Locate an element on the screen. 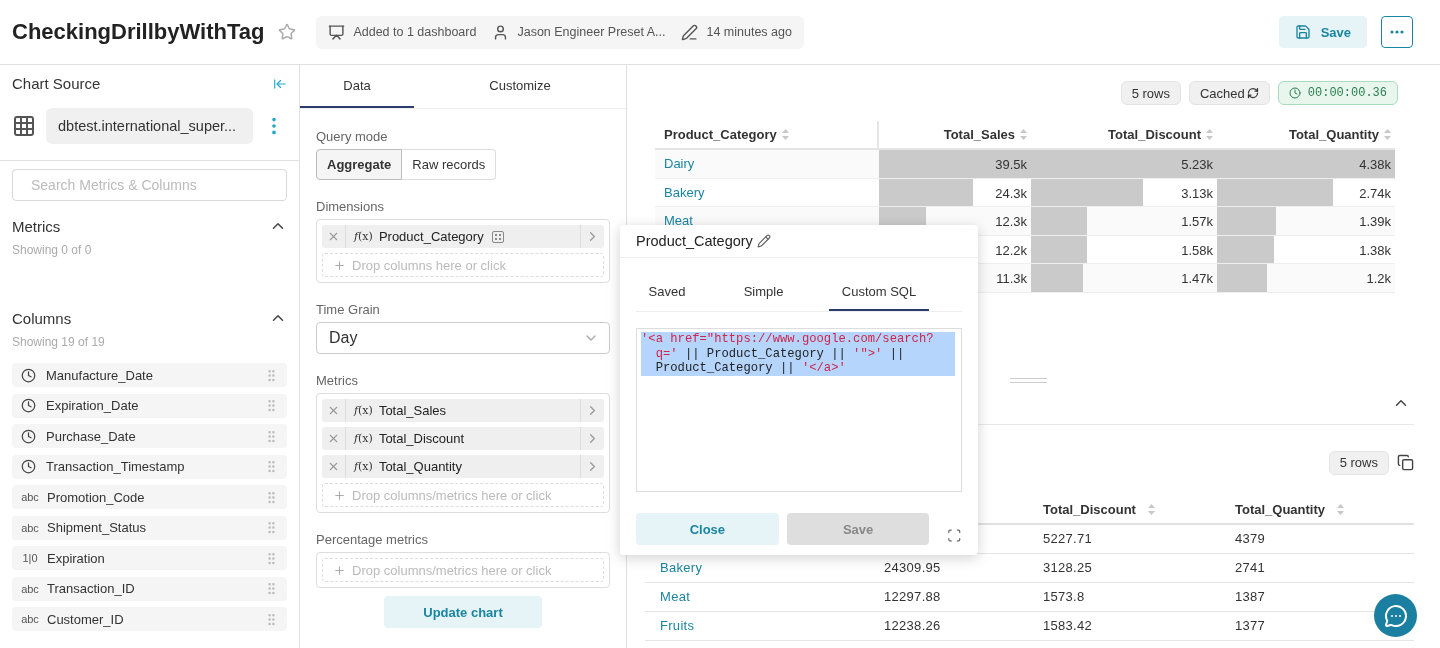  sql-editor: '<a href="https://www.google.com/search?q=' || Product_Category || '">' || Product_Category || '</a>' is located at coordinates (799, 410).